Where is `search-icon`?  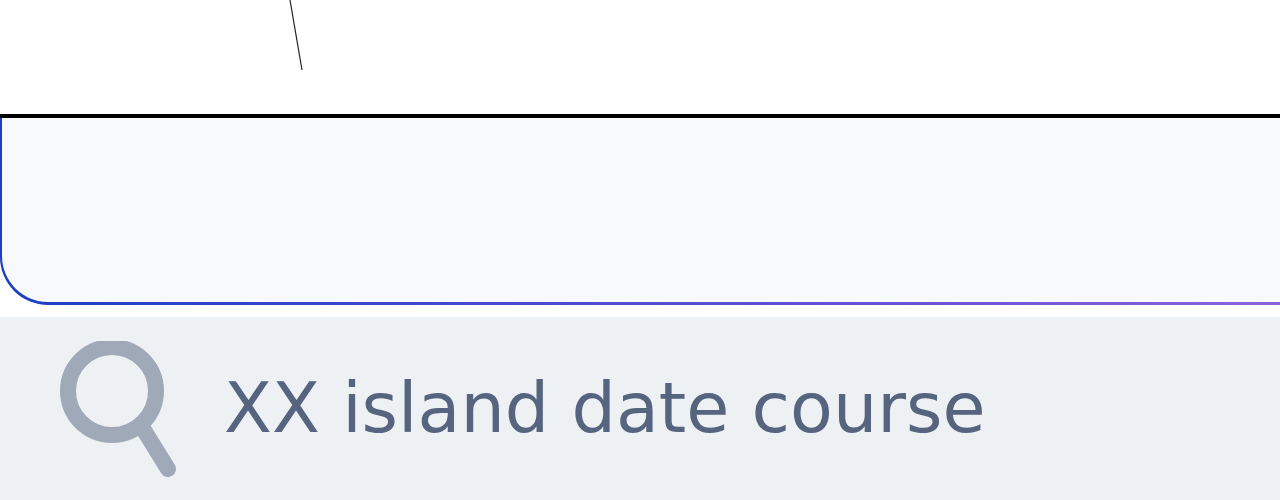 search-icon is located at coordinates (118, 408).